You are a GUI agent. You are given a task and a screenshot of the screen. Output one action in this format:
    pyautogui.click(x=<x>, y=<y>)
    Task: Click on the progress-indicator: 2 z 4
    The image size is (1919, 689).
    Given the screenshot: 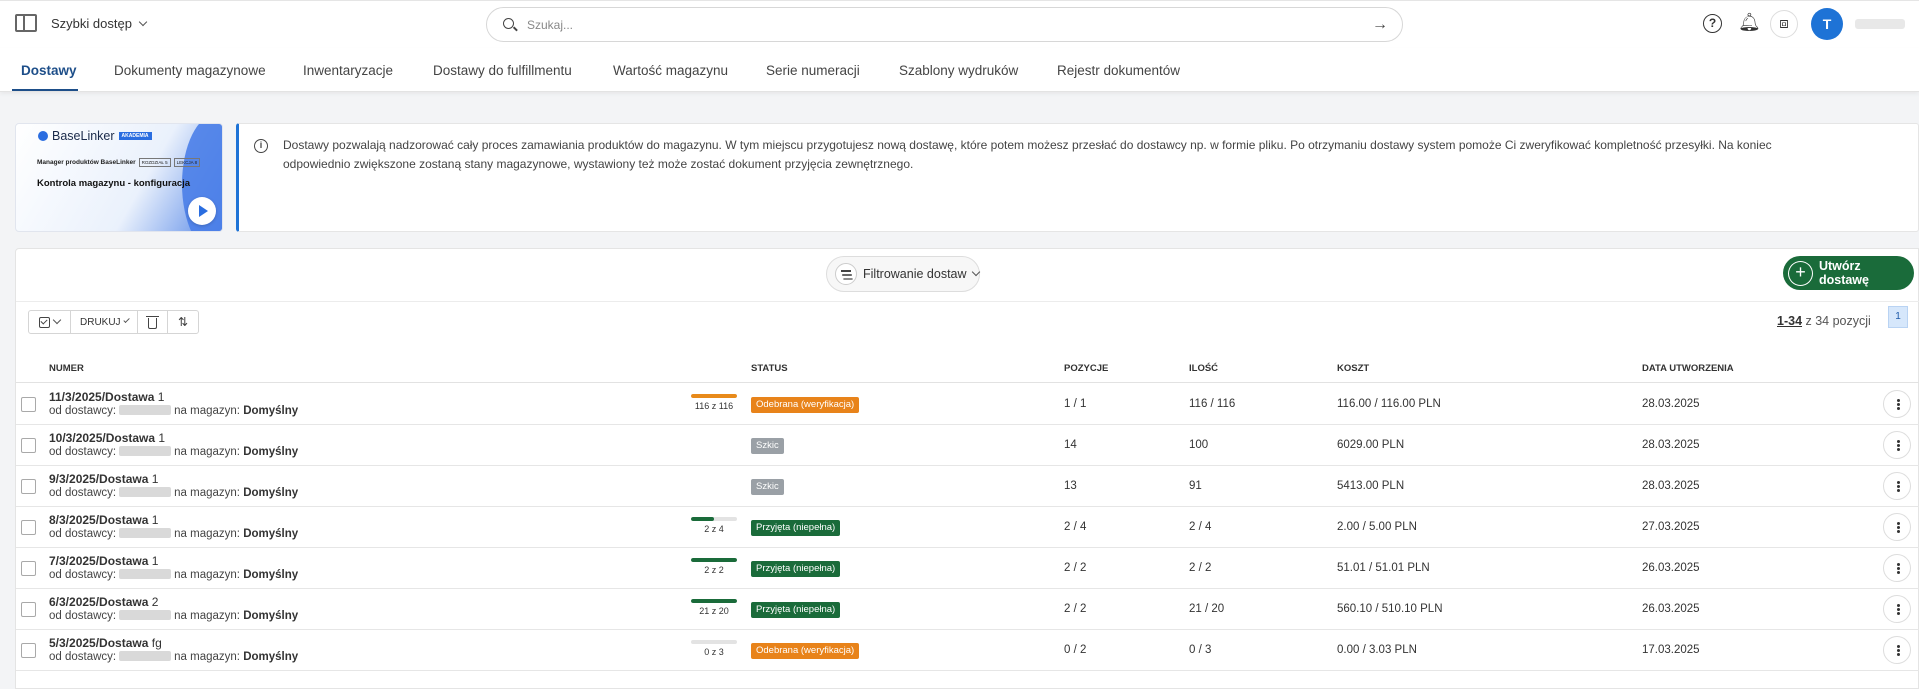 What is the action you would take?
    pyautogui.click(x=714, y=525)
    